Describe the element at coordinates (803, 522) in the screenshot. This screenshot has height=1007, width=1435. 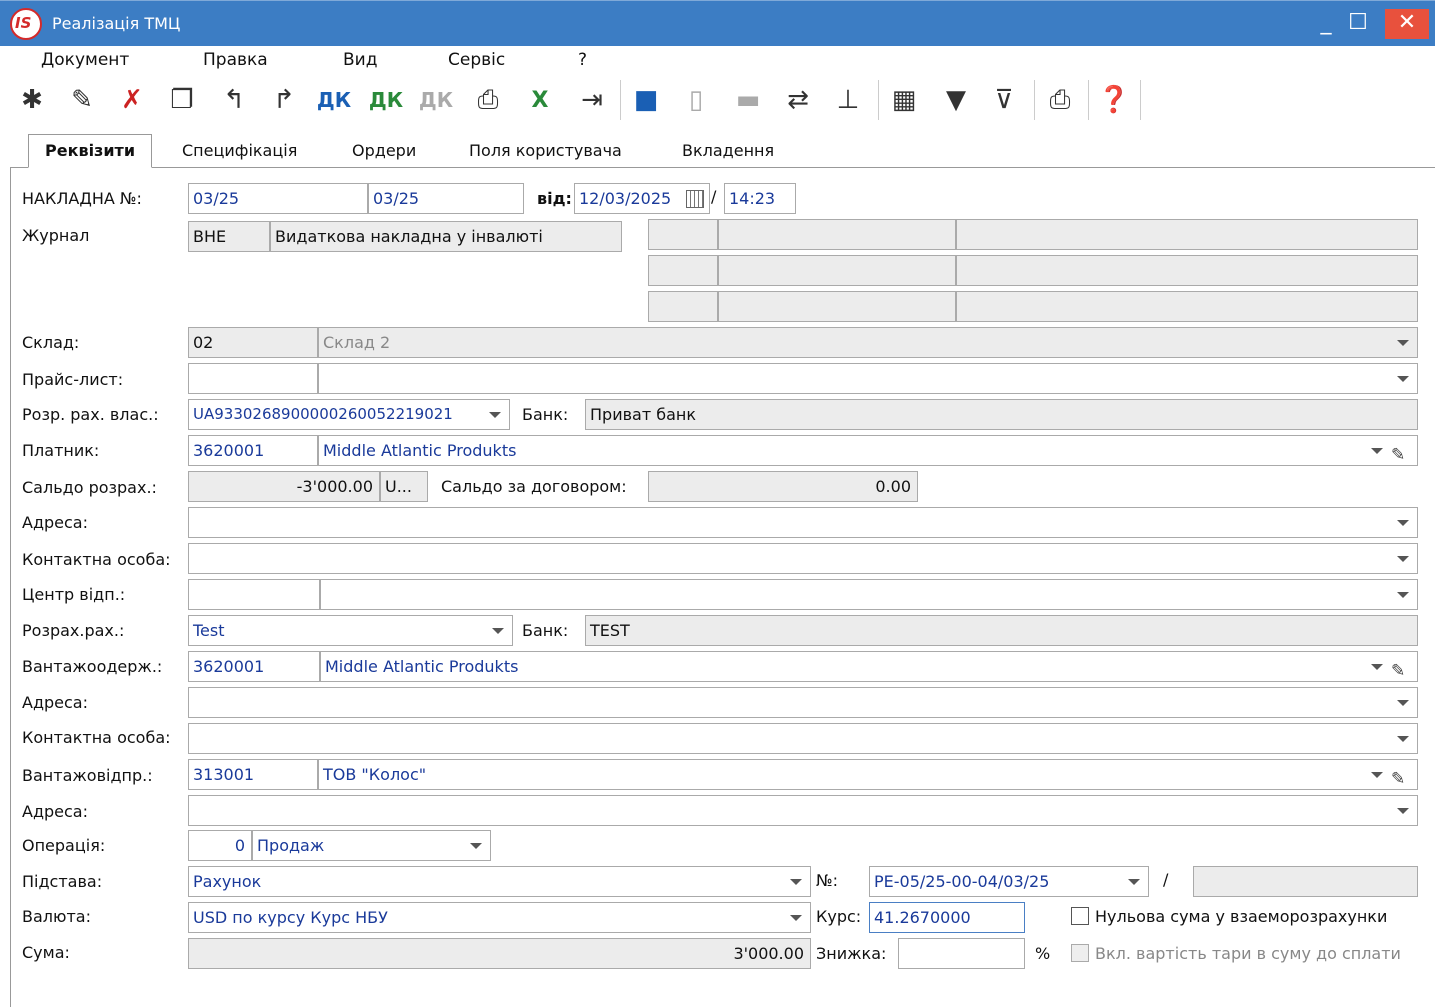
I see `address-select` at that location.